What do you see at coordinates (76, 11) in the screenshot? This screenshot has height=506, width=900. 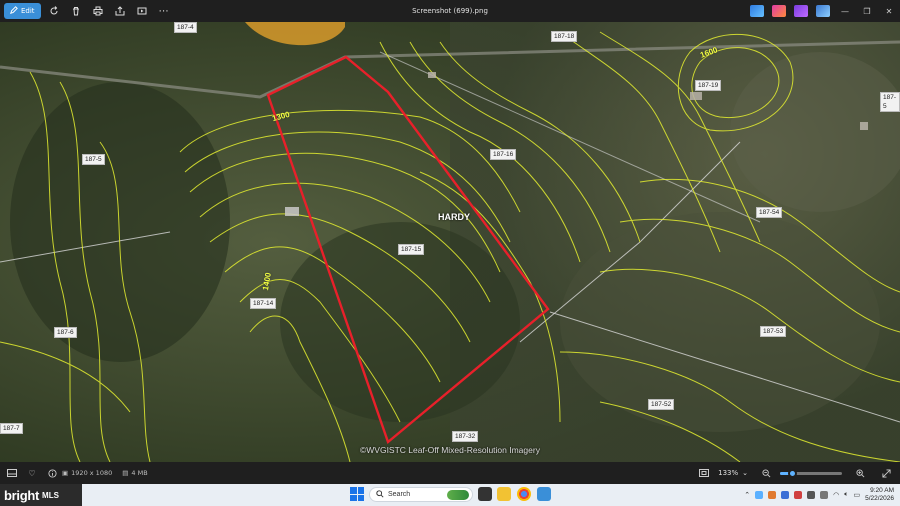 I see `delete-icon` at bounding box center [76, 11].